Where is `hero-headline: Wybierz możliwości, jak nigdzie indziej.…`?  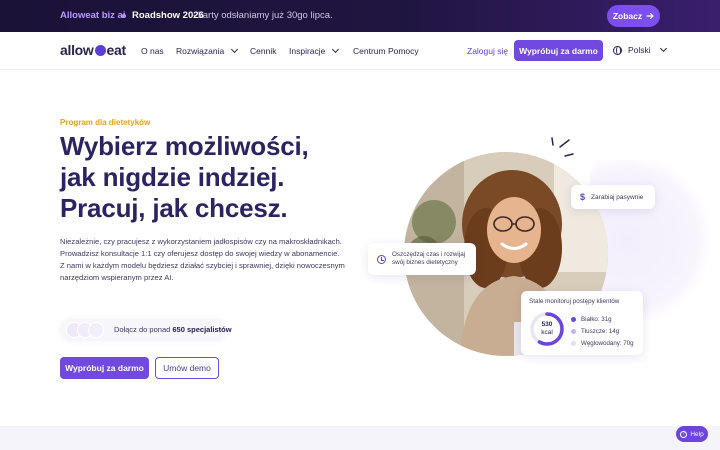 hero-headline: Wybierz możliwości, jak nigdzie indziej.… is located at coordinates (225, 177).